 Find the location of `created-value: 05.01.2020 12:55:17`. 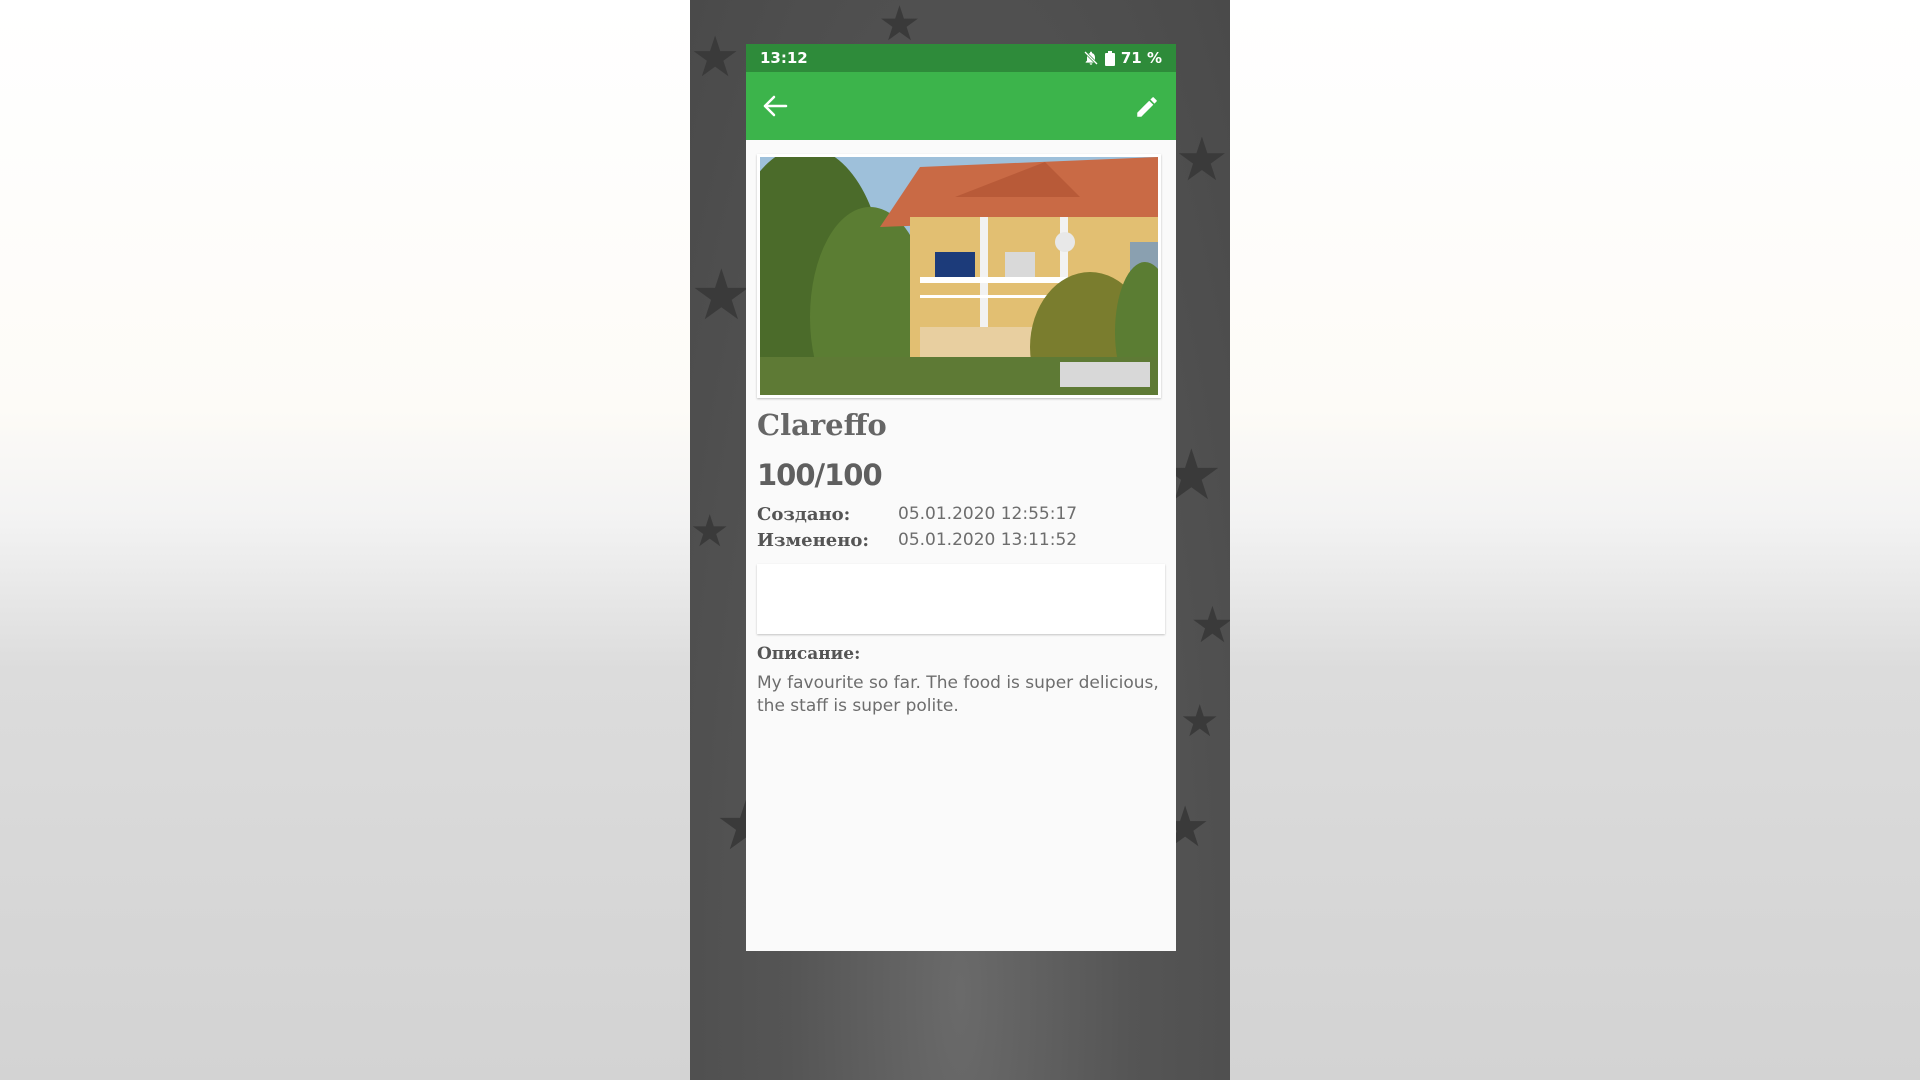

created-value: 05.01.2020 12:55:17 is located at coordinates (988, 514).